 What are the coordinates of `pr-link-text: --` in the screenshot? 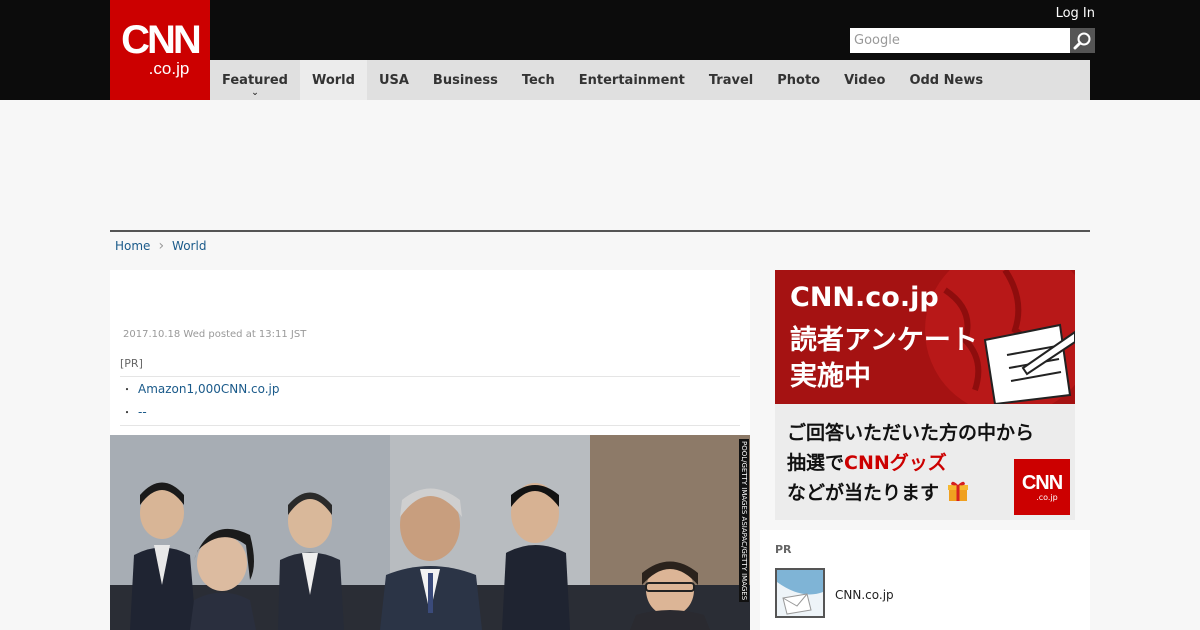 It's located at (142, 411).